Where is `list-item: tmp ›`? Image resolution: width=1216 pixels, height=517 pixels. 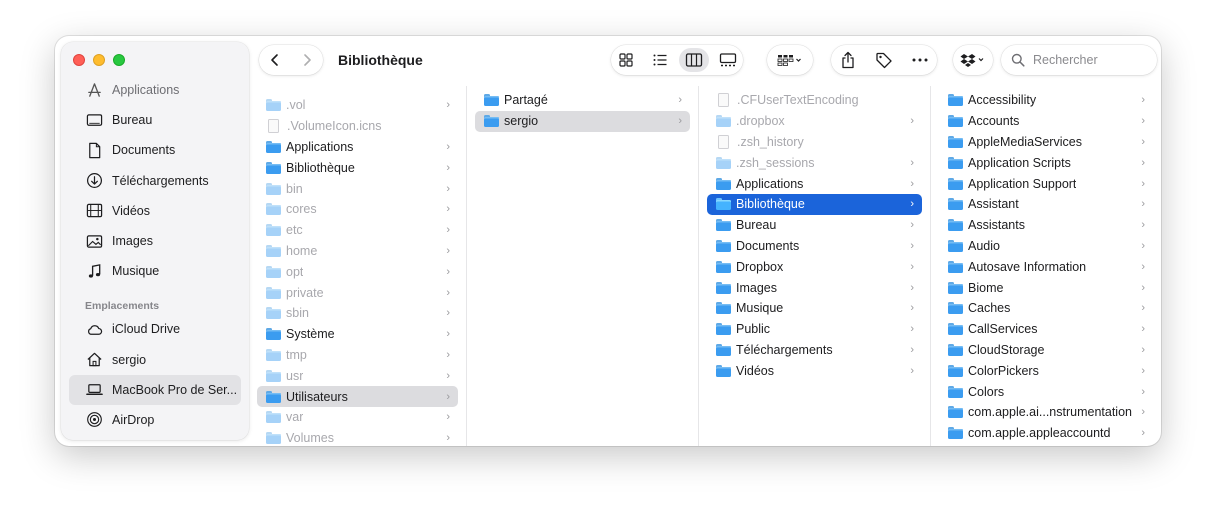
list-item: tmp › is located at coordinates (357, 355).